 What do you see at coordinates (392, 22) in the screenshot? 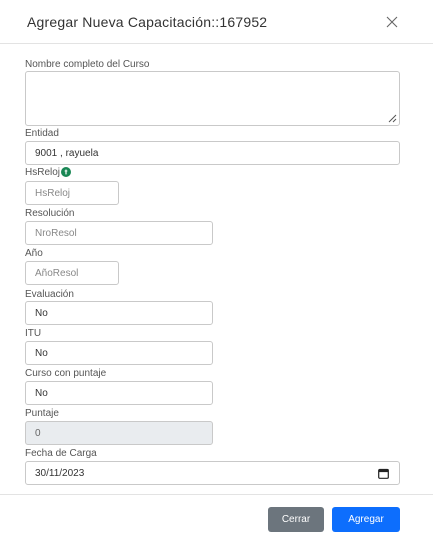
I see `close-icon` at bounding box center [392, 22].